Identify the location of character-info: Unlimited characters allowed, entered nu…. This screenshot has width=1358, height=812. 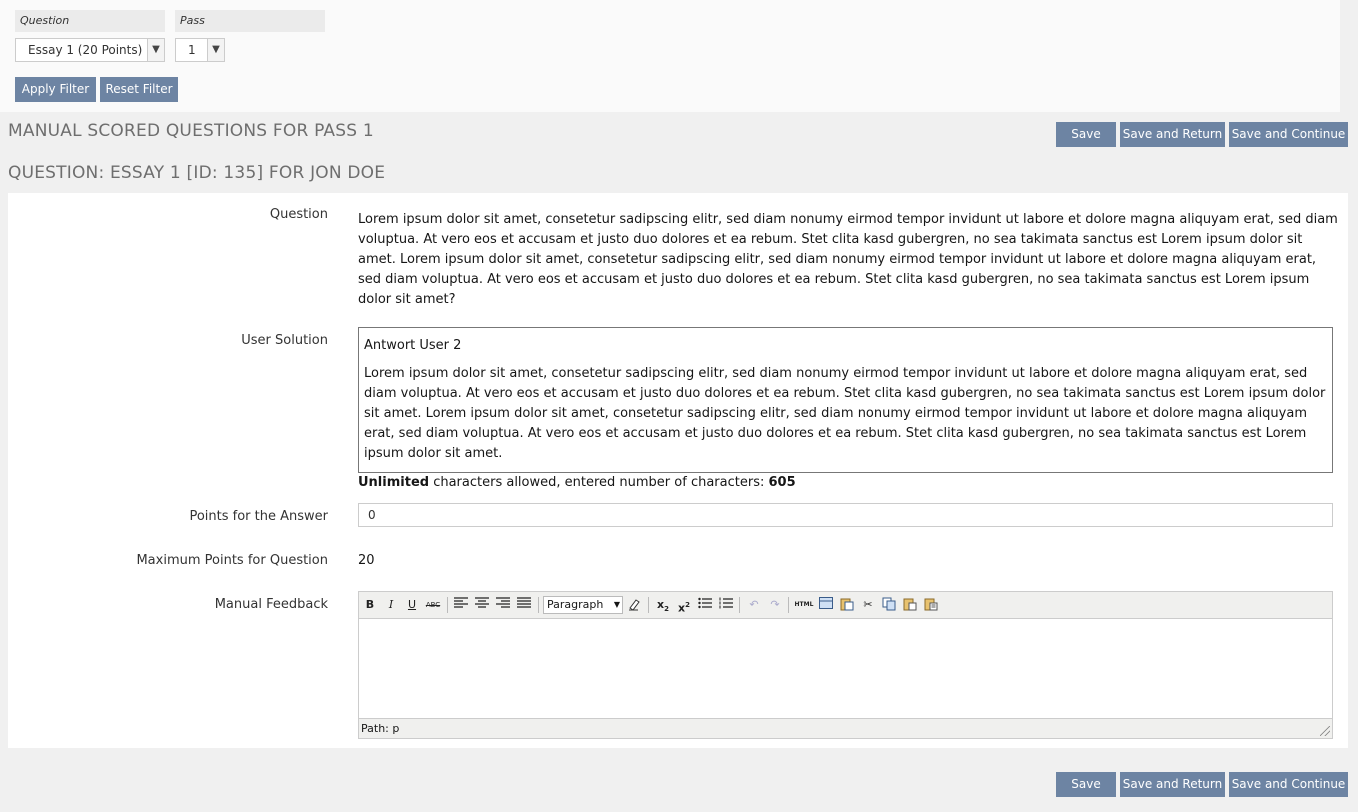
(577, 482).